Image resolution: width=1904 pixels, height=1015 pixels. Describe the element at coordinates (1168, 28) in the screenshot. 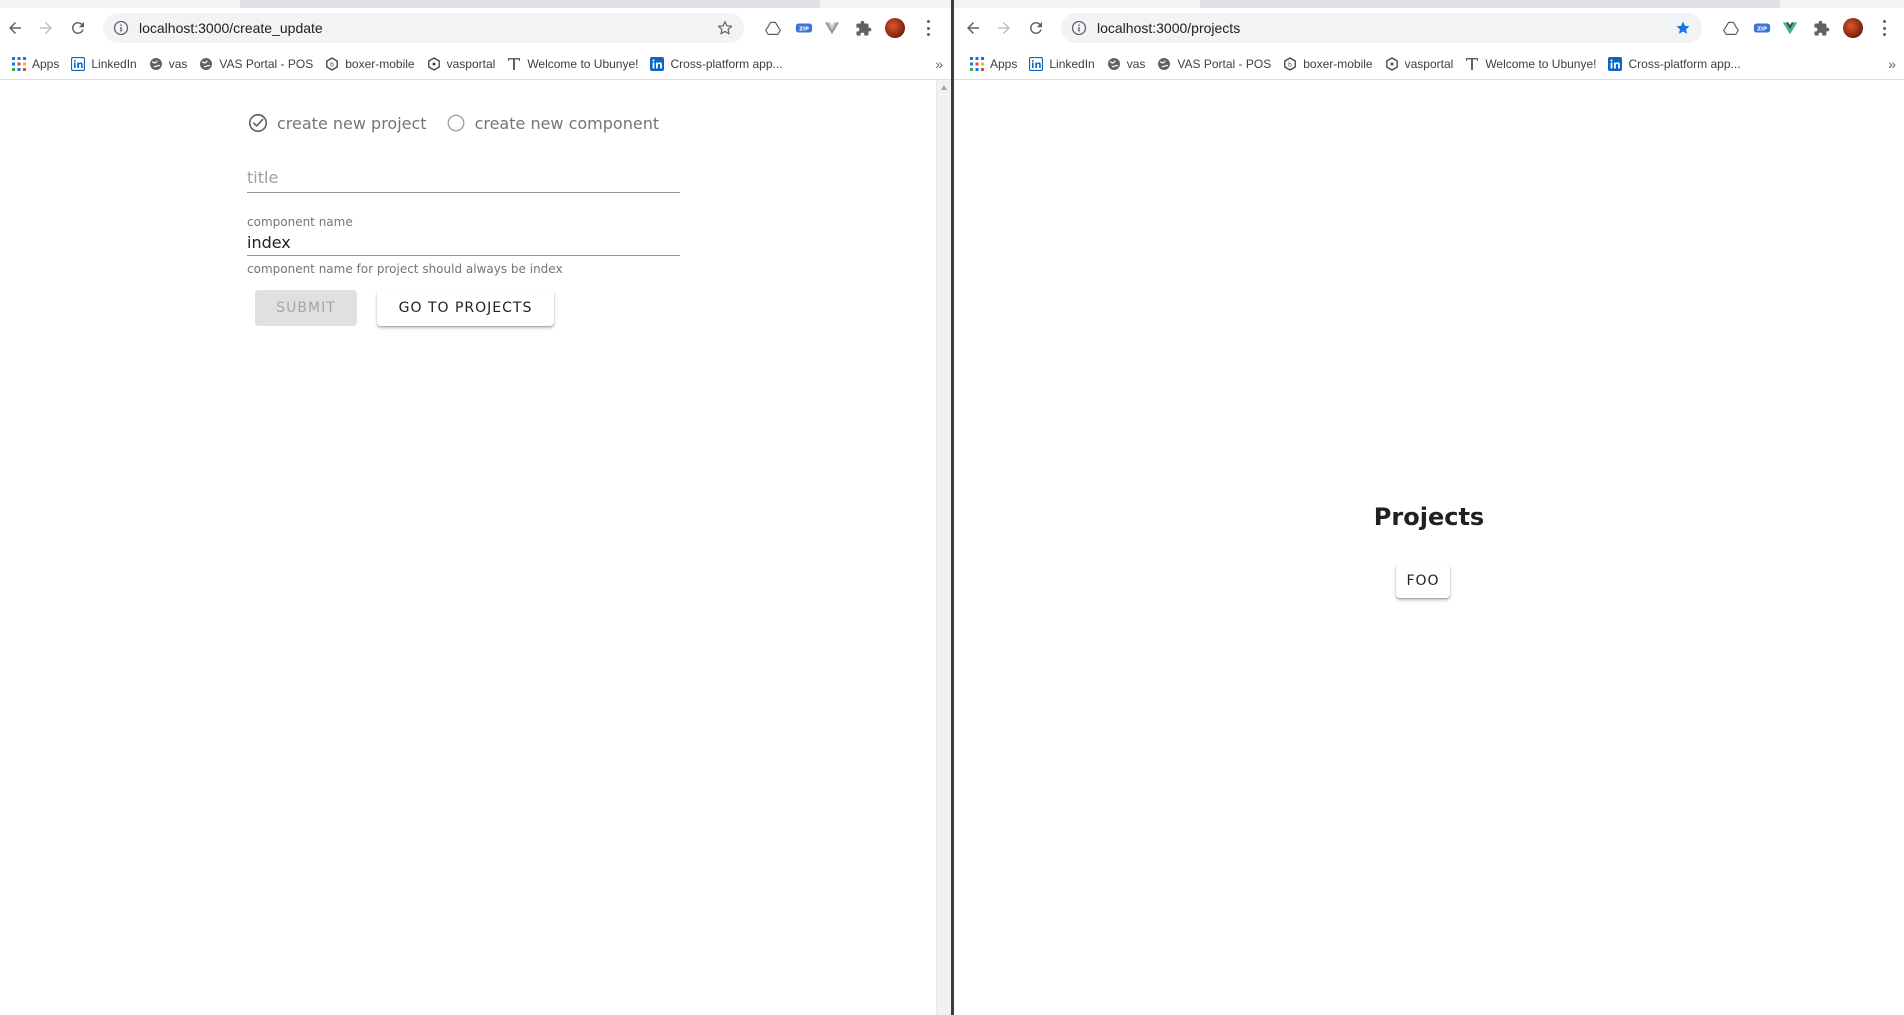

I see `url-text: localhost:3000/projects` at that location.